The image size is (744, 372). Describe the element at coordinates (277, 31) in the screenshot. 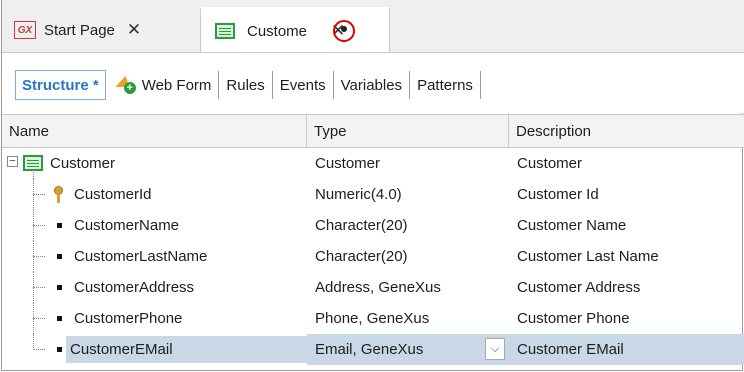

I see `tab-label: Custome` at that location.